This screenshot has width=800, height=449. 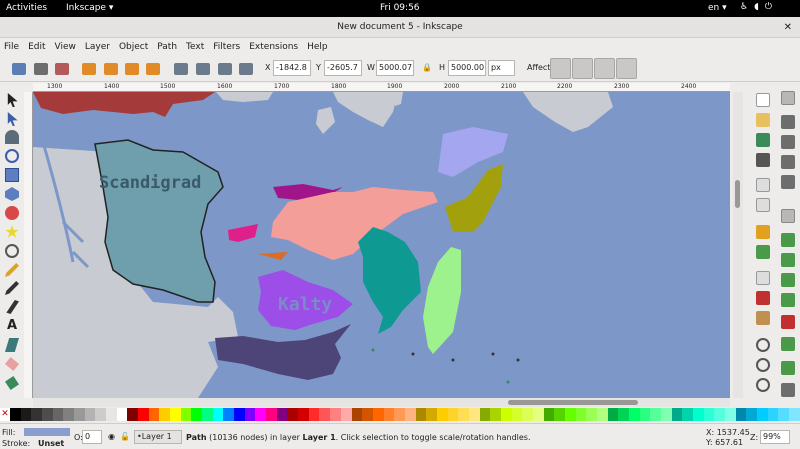 I want to click on paste-icon, so click(x=763, y=318).